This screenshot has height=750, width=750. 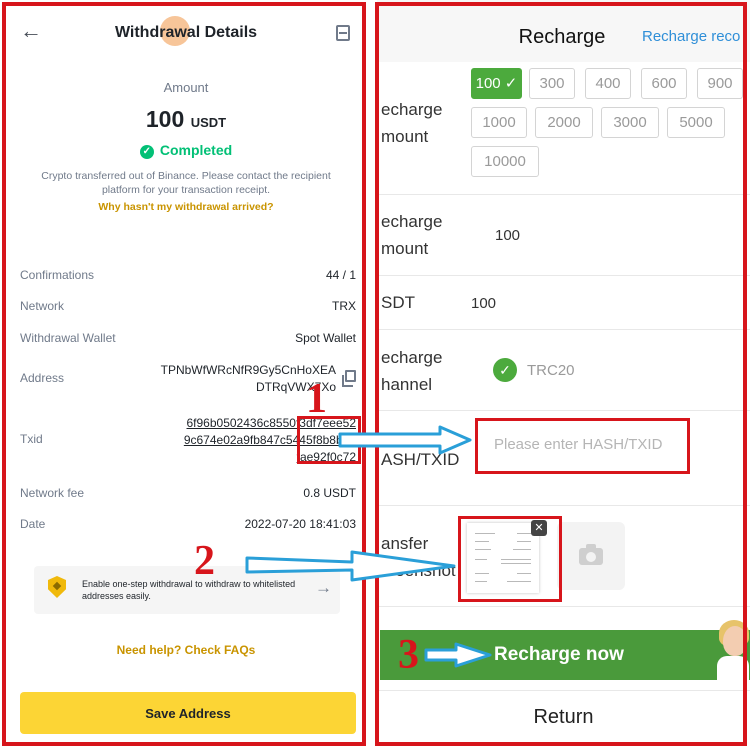 What do you see at coordinates (186, 650) in the screenshot?
I see `faq-link: Need help? Check FAQs` at bounding box center [186, 650].